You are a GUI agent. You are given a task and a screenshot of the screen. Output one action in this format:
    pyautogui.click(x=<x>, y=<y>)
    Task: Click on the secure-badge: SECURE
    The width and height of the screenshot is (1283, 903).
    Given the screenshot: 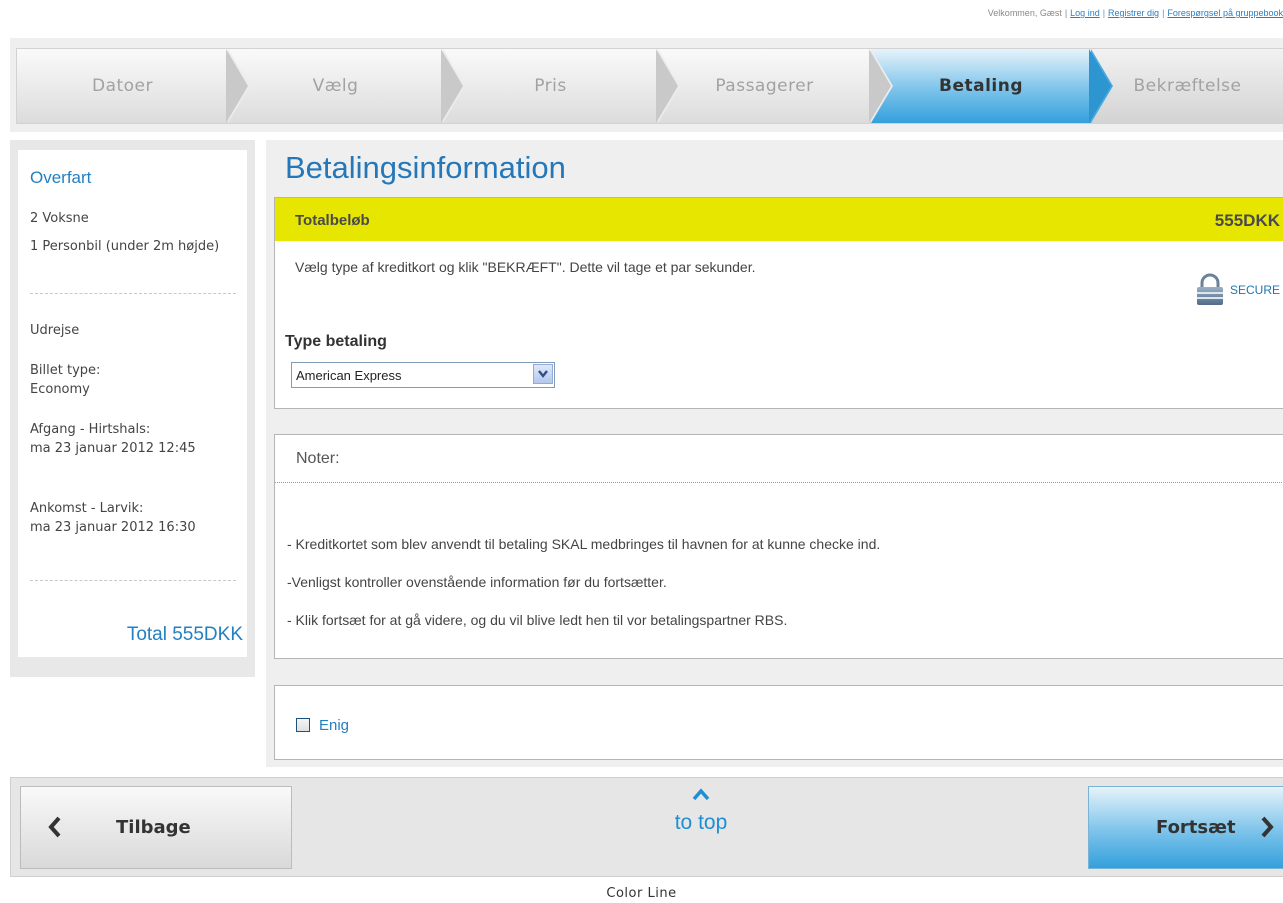 What is the action you would take?
    pyautogui.click(x=1236, y=290)
    